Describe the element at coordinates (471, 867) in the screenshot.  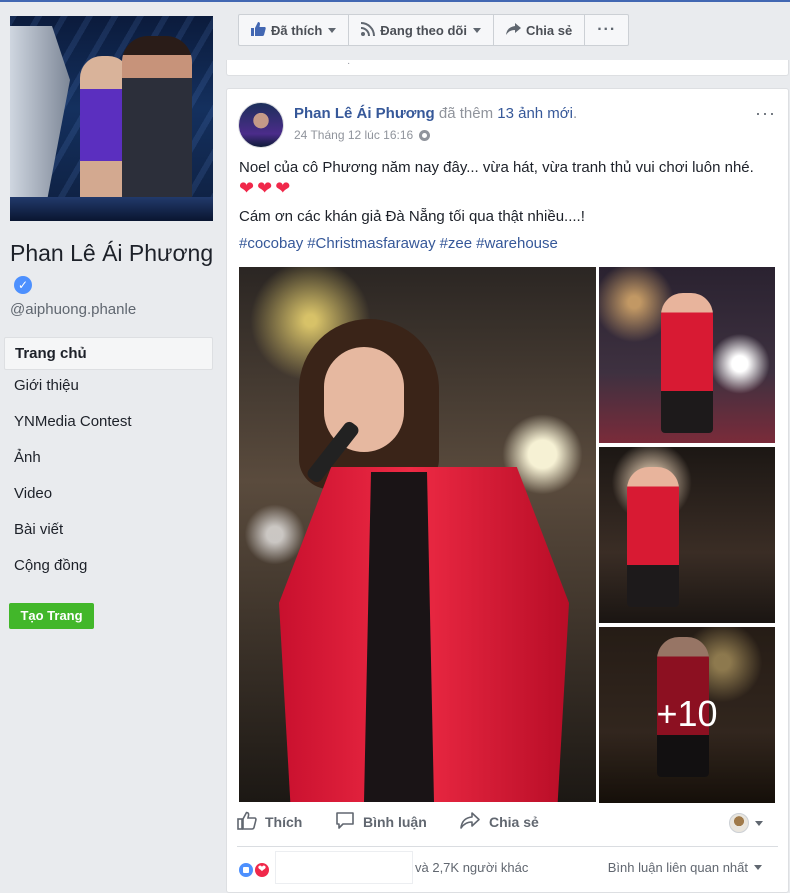
I see `reactions-others-link: và 2,7K người khác` at that location.